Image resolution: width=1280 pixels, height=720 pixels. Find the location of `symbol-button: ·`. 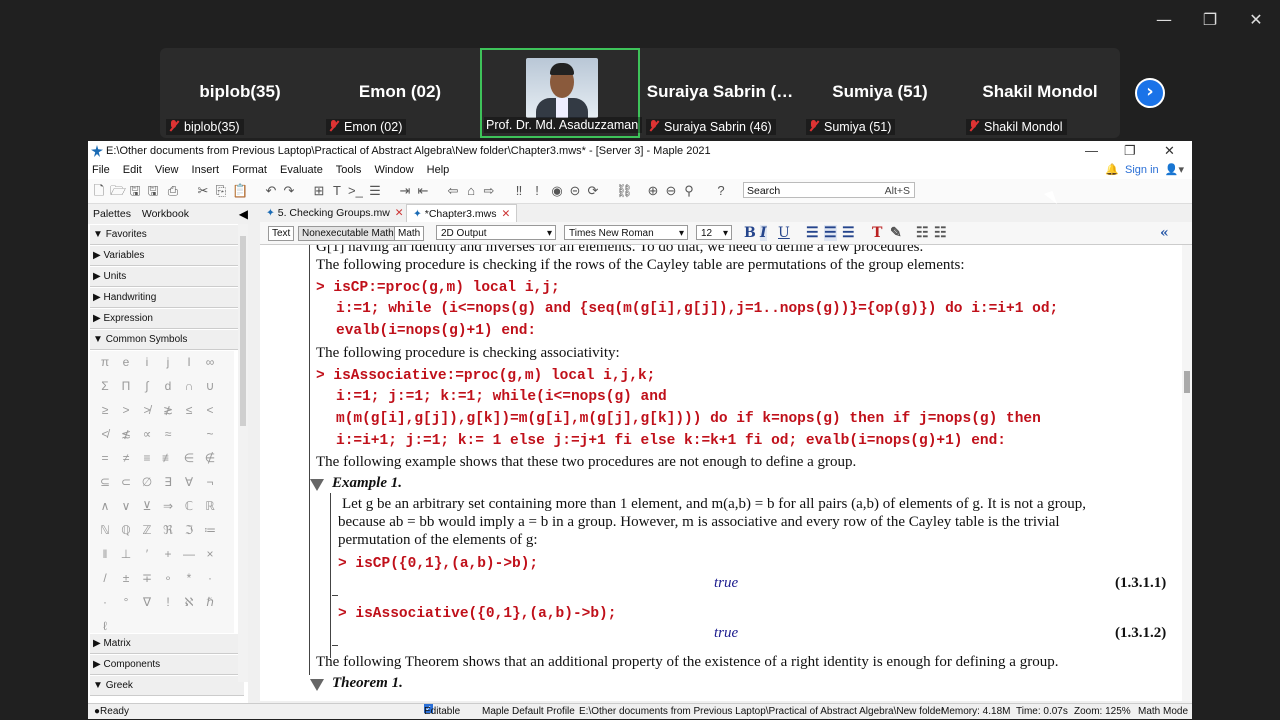

symbol-button: · is located at coordinates (210, 578).